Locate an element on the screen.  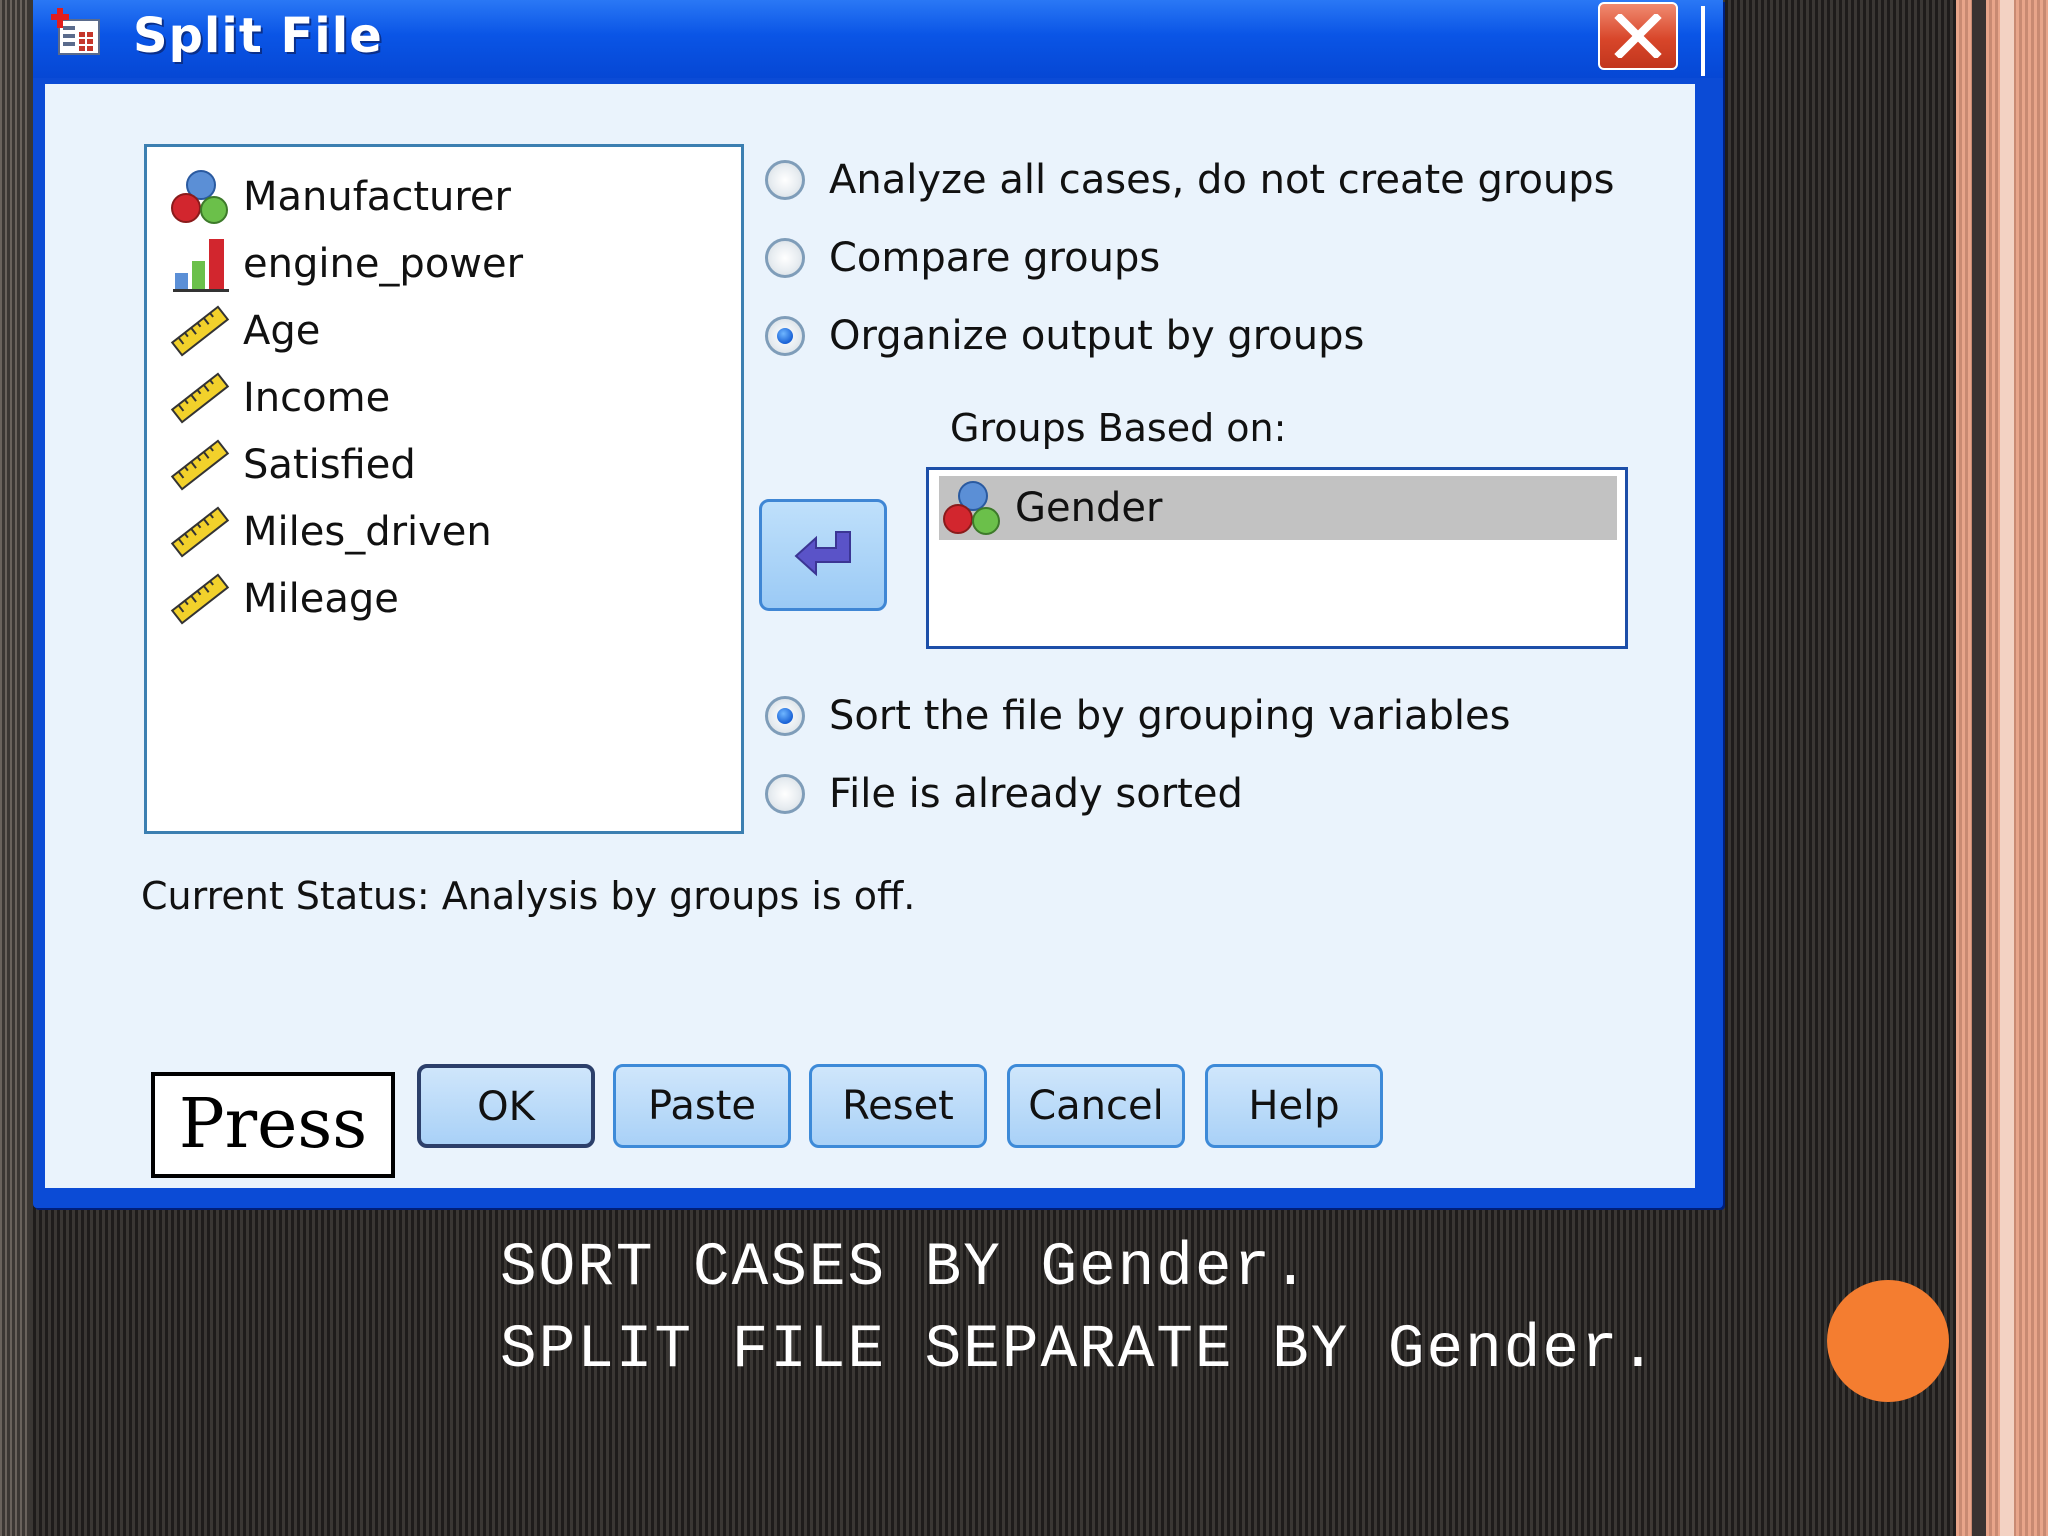
radio-compare-groups: Compare groups is located at coordinates (962, 258).